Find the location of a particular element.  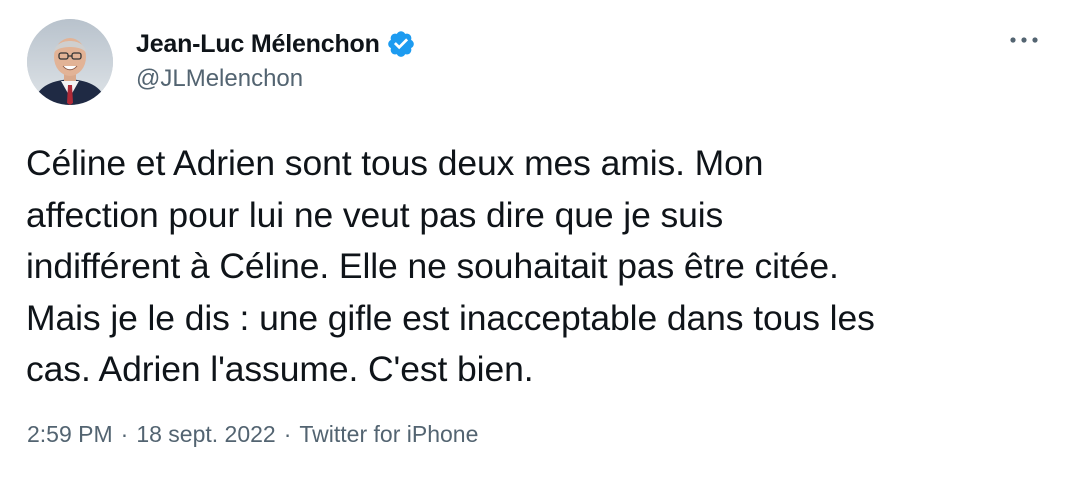

tweet-source: Twitter for iPhone is located at coordinates (388, 434).